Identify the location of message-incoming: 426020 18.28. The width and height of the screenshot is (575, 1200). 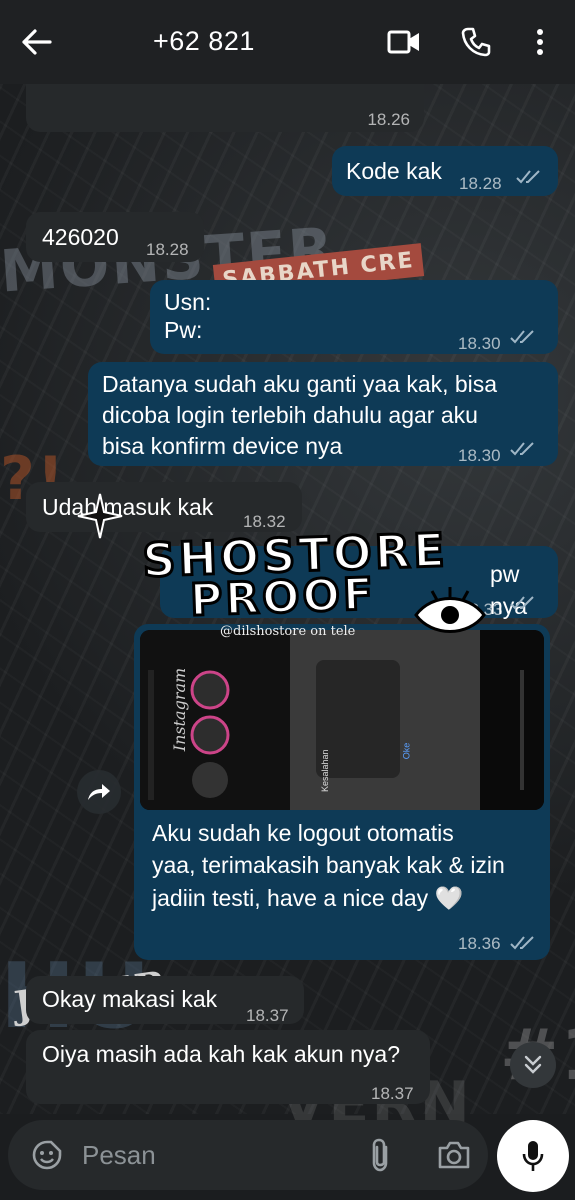
(115, 237).